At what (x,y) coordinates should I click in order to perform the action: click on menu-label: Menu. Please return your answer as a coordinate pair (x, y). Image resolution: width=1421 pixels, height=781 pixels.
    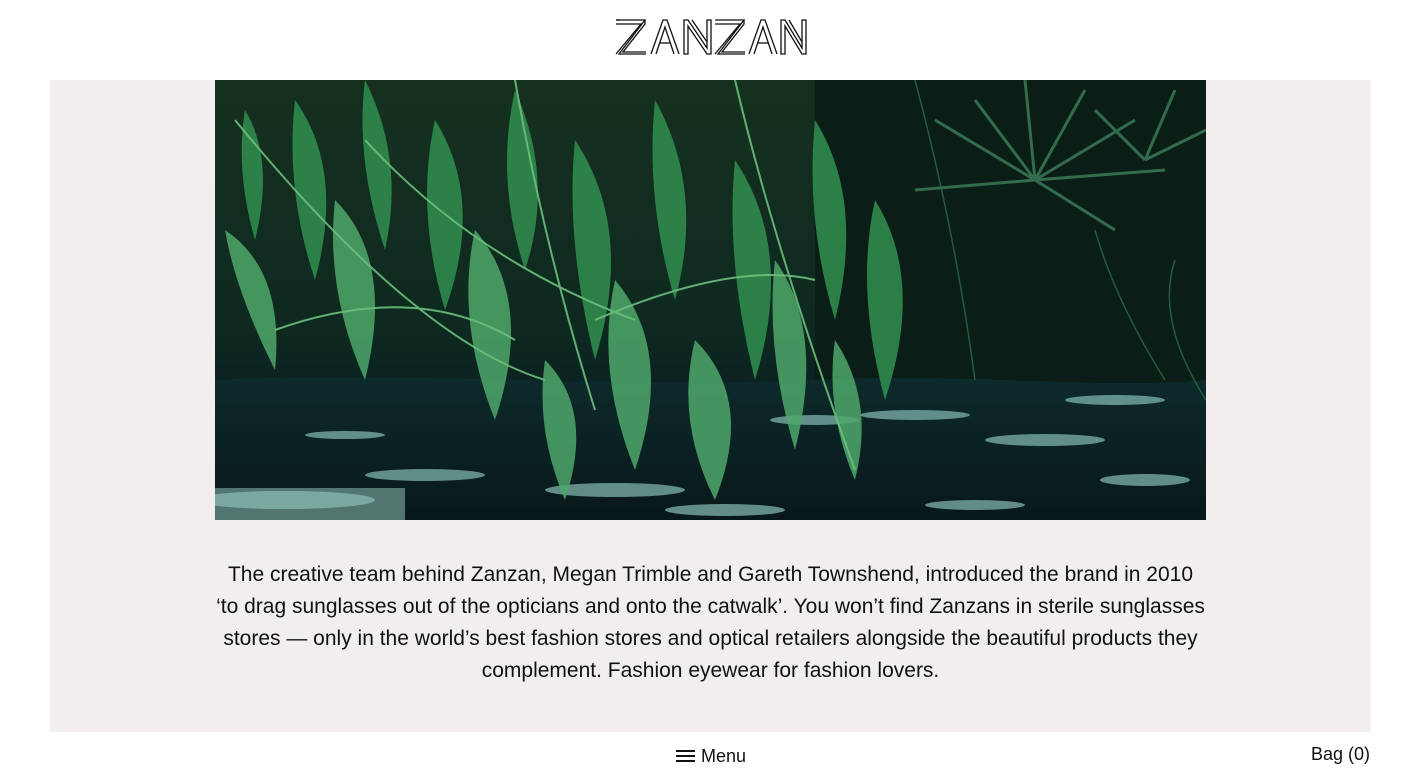
    Looking at the image, I should click on (724, 755).